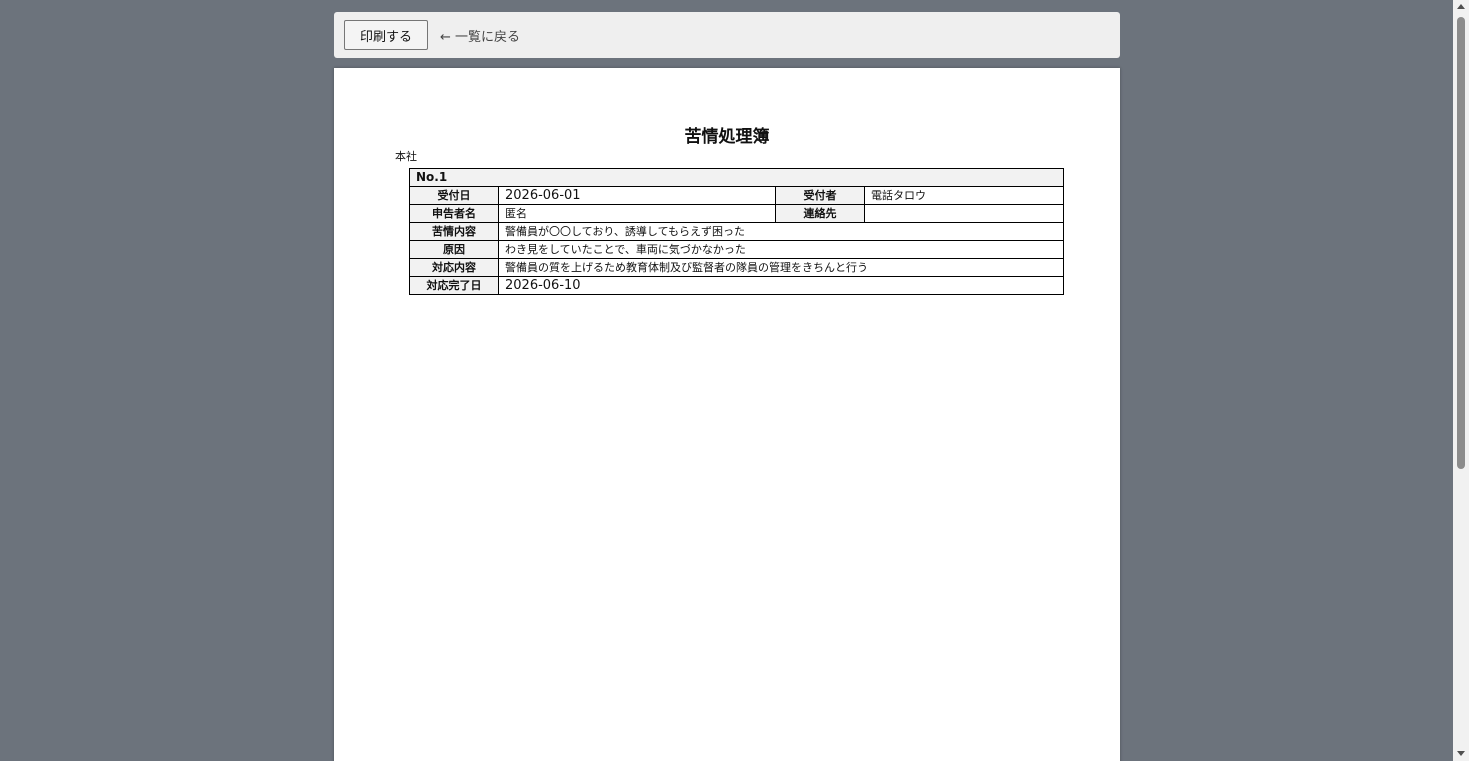 This screenshot has height=761, width=1469. What do you see at coordinates (781, 249) in the screenshot?
I see `cause-value: わき見をしていたことで、車両に気づかなかった` at bounding box center [781, 249].